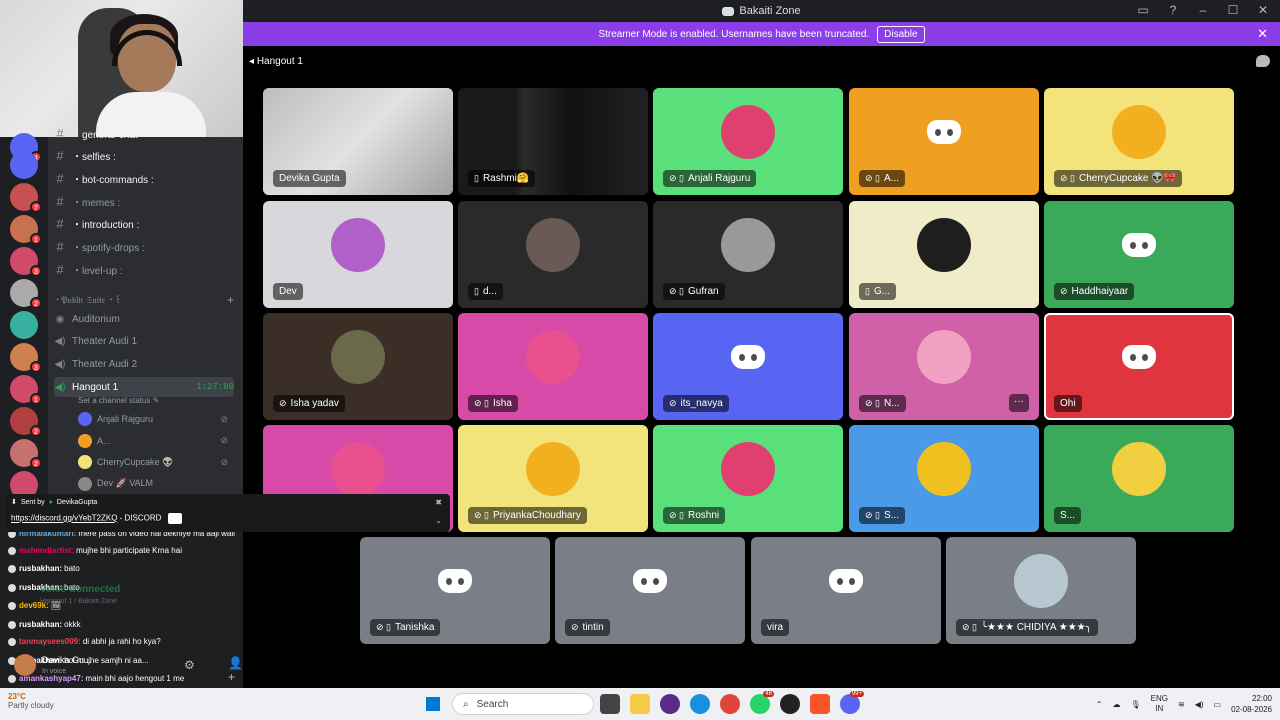 The height and width of the screenshot is (720, 1280). I want to click on set-channel-status: Set a channel status ✎, so click(118, 400).